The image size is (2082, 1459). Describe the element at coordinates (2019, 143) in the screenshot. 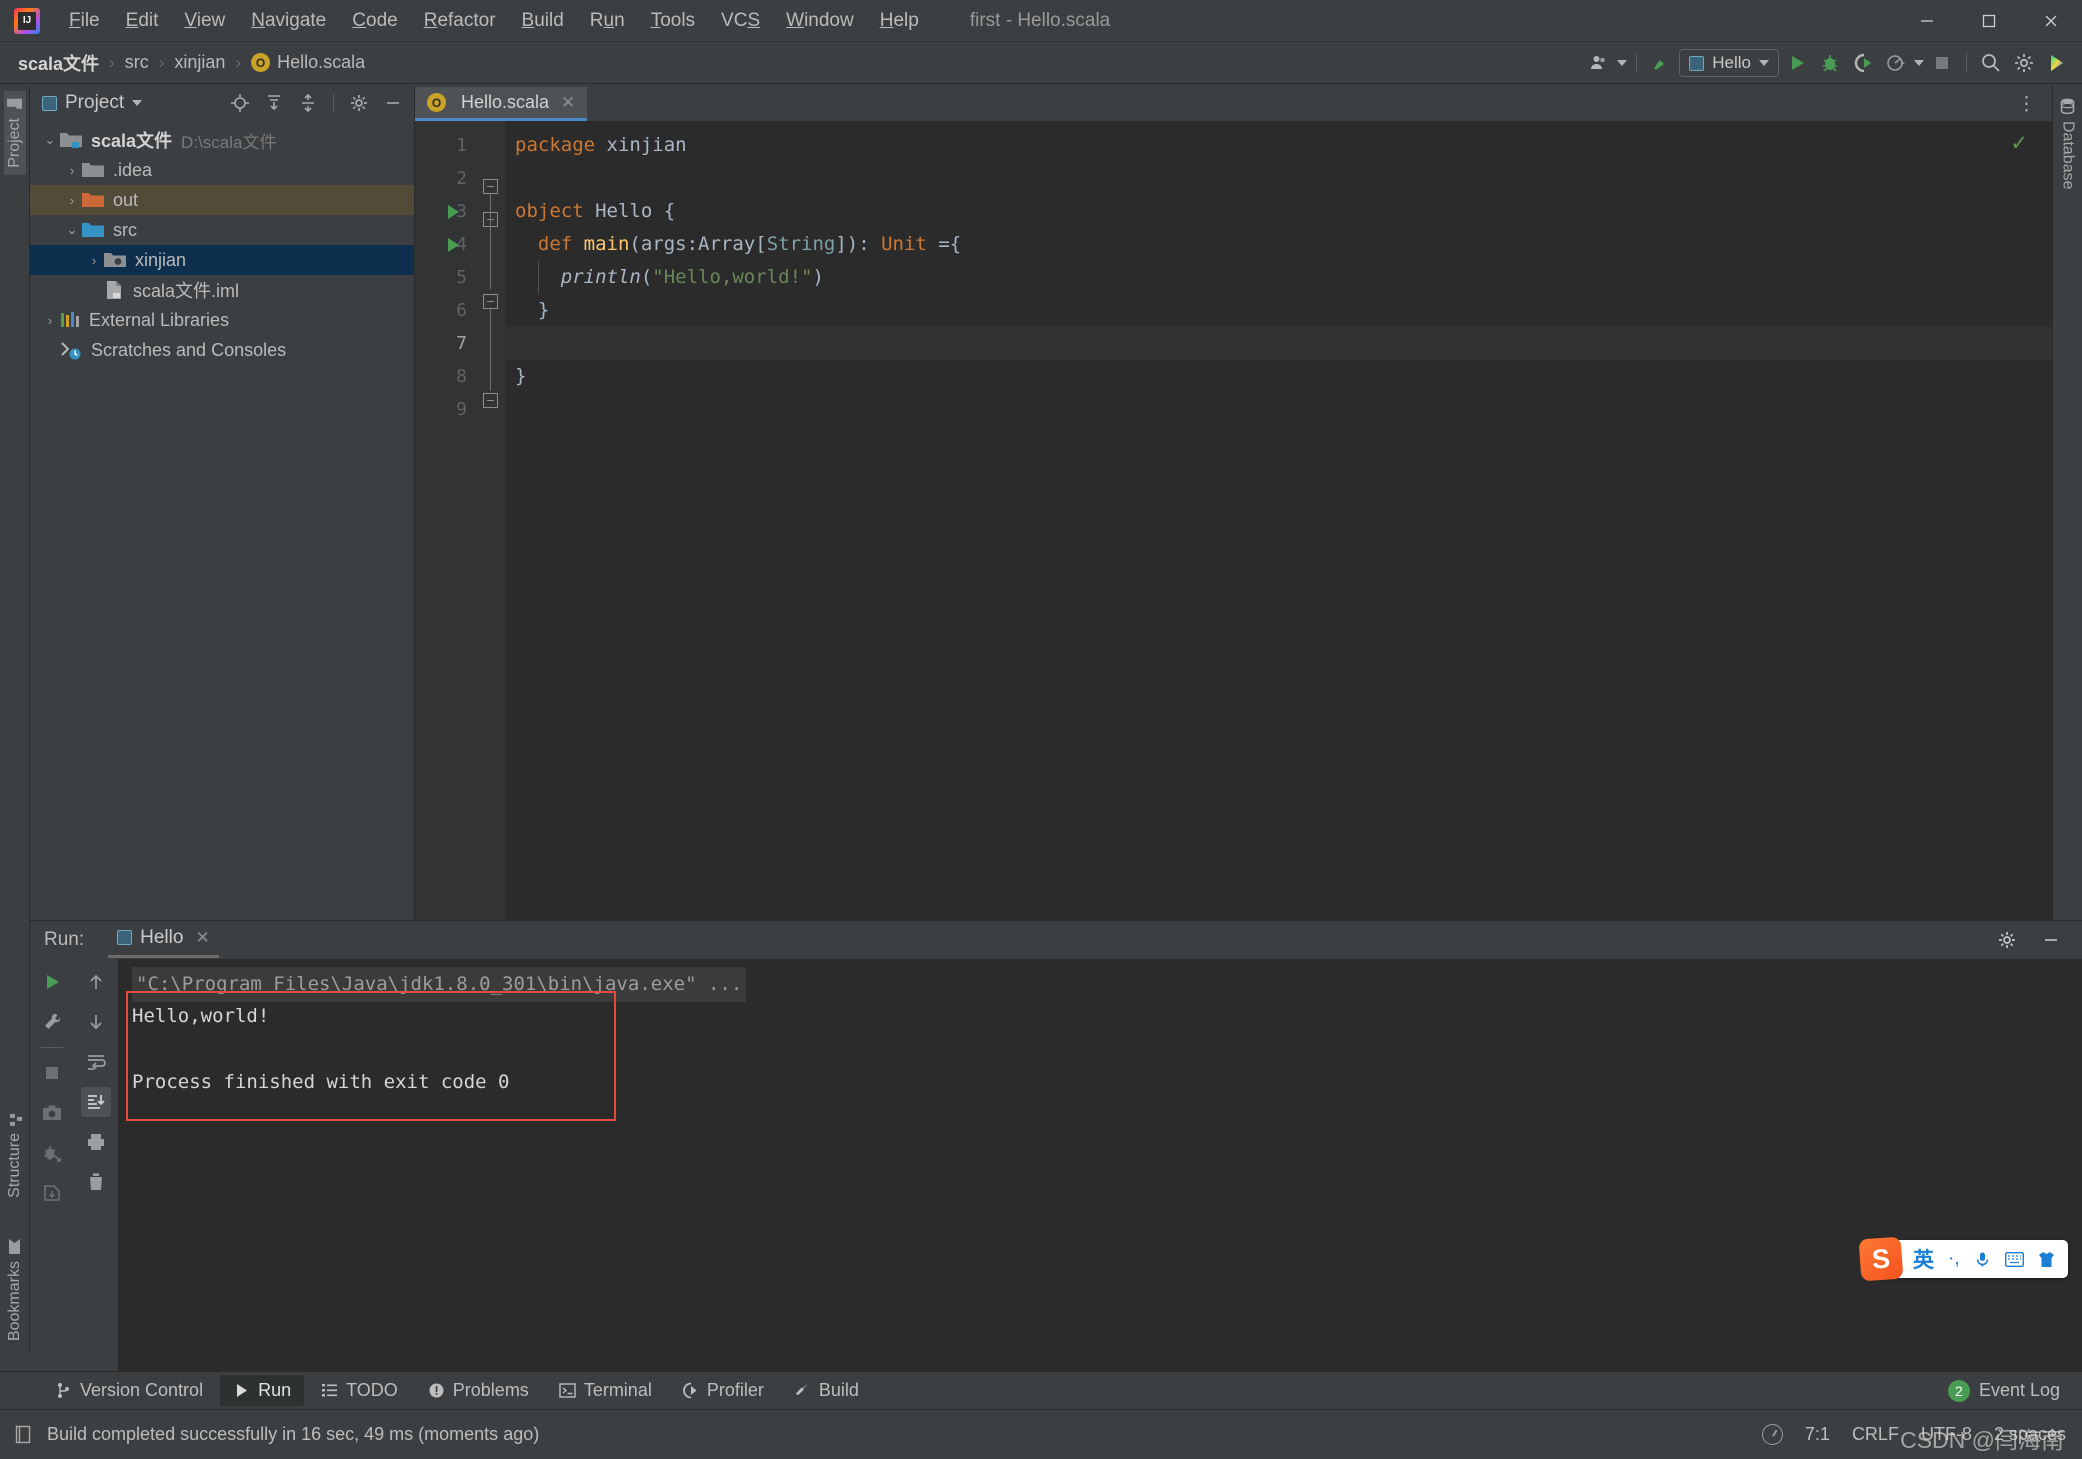

I see `inspection-status-icon: ✓` at that location.